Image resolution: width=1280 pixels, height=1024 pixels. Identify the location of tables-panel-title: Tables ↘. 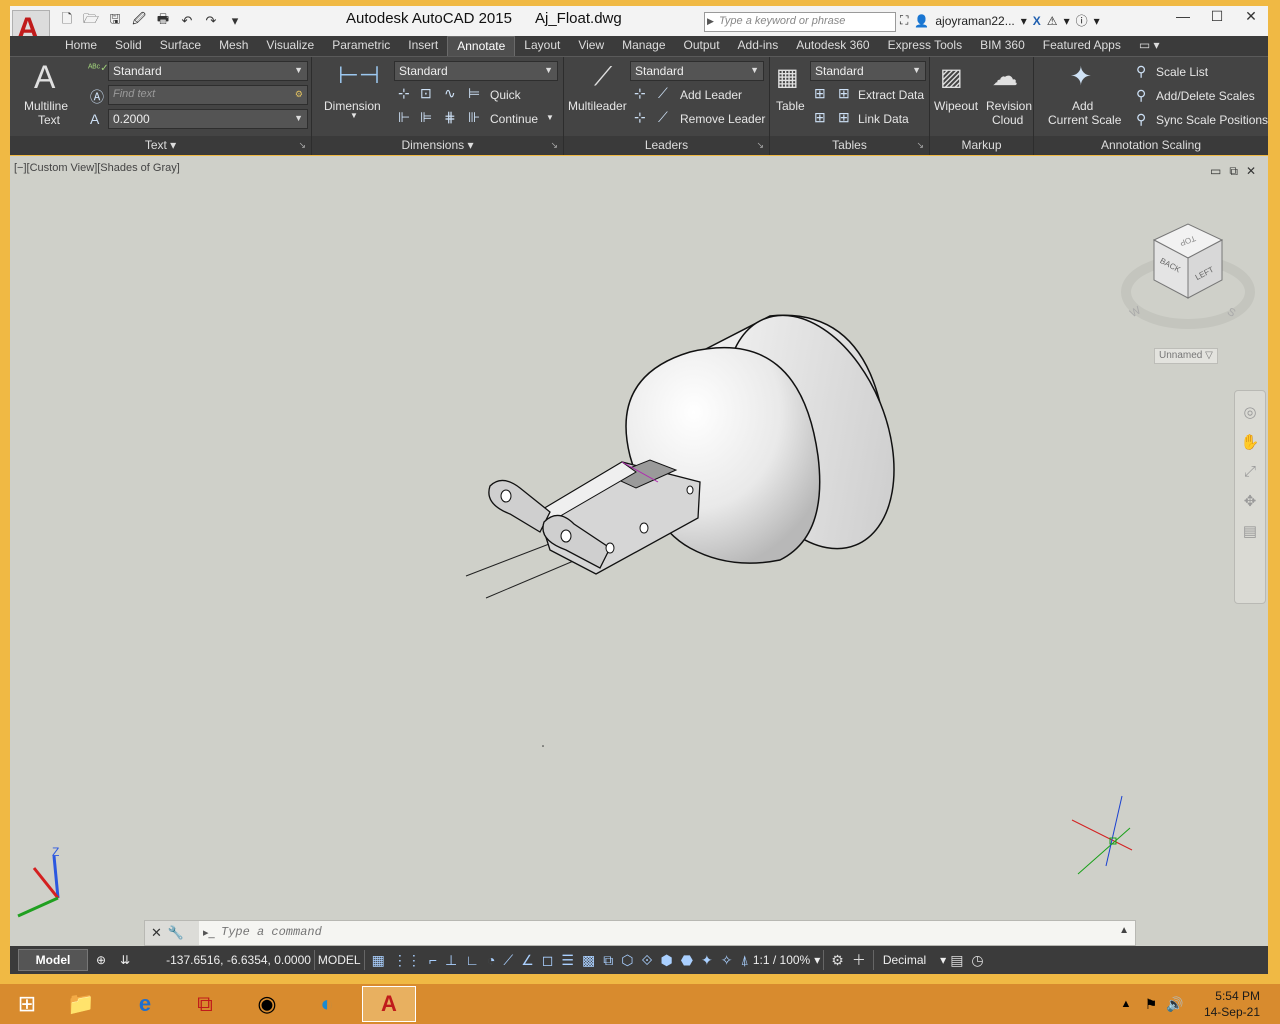
(849, 145).